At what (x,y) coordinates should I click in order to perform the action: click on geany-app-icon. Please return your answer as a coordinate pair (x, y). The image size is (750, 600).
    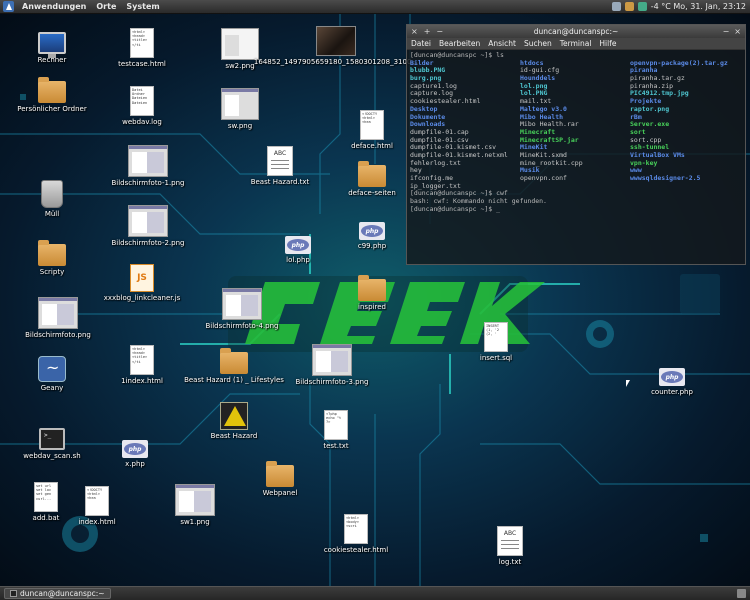
    Looking at the image, I should click on (52, 369).